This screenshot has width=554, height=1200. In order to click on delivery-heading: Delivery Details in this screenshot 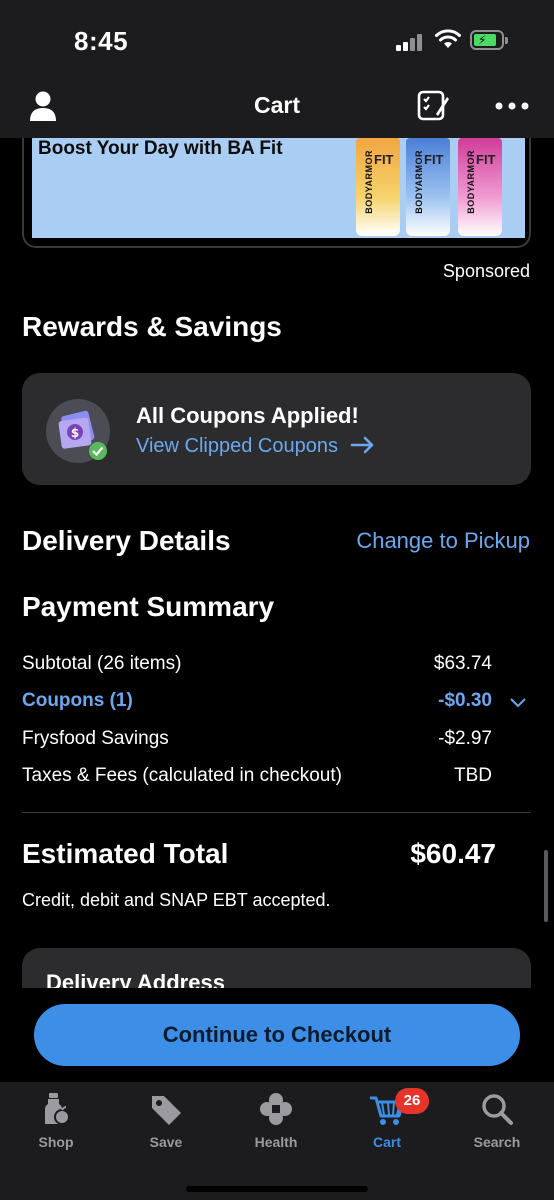, I will do `click(126, 540)`.